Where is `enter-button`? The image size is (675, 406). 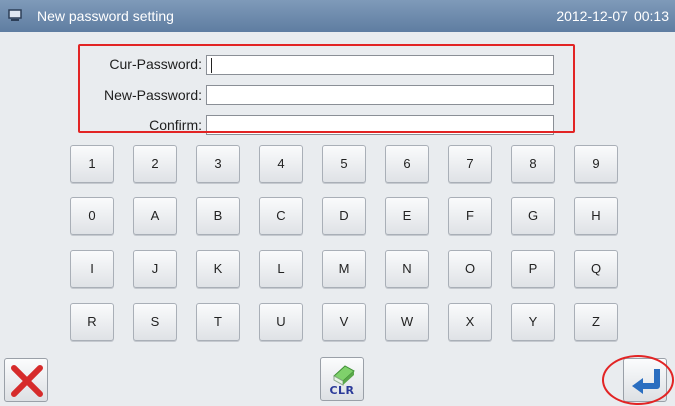 enter-button is located at coordinates (645, 380).